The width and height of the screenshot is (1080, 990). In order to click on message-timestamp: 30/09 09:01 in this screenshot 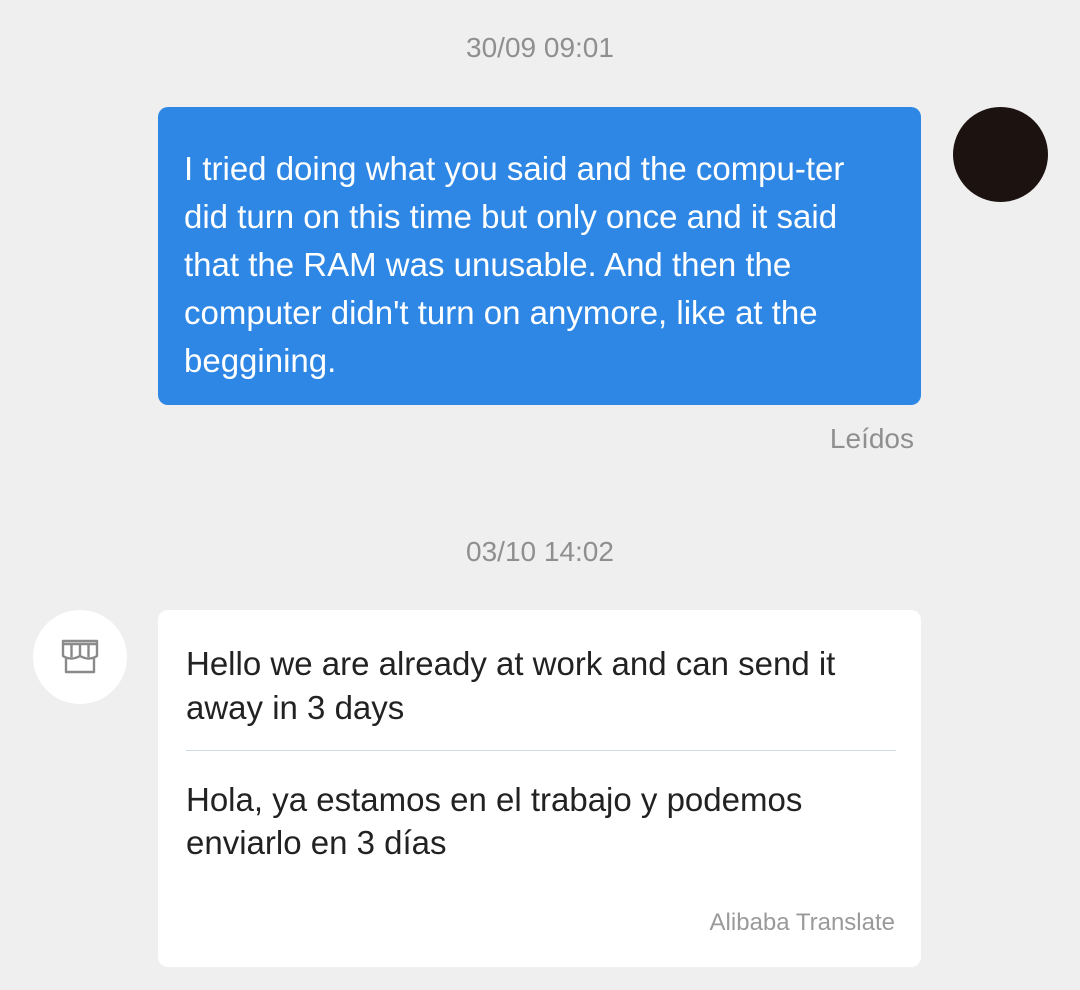, I will do `click(540, 47)`.